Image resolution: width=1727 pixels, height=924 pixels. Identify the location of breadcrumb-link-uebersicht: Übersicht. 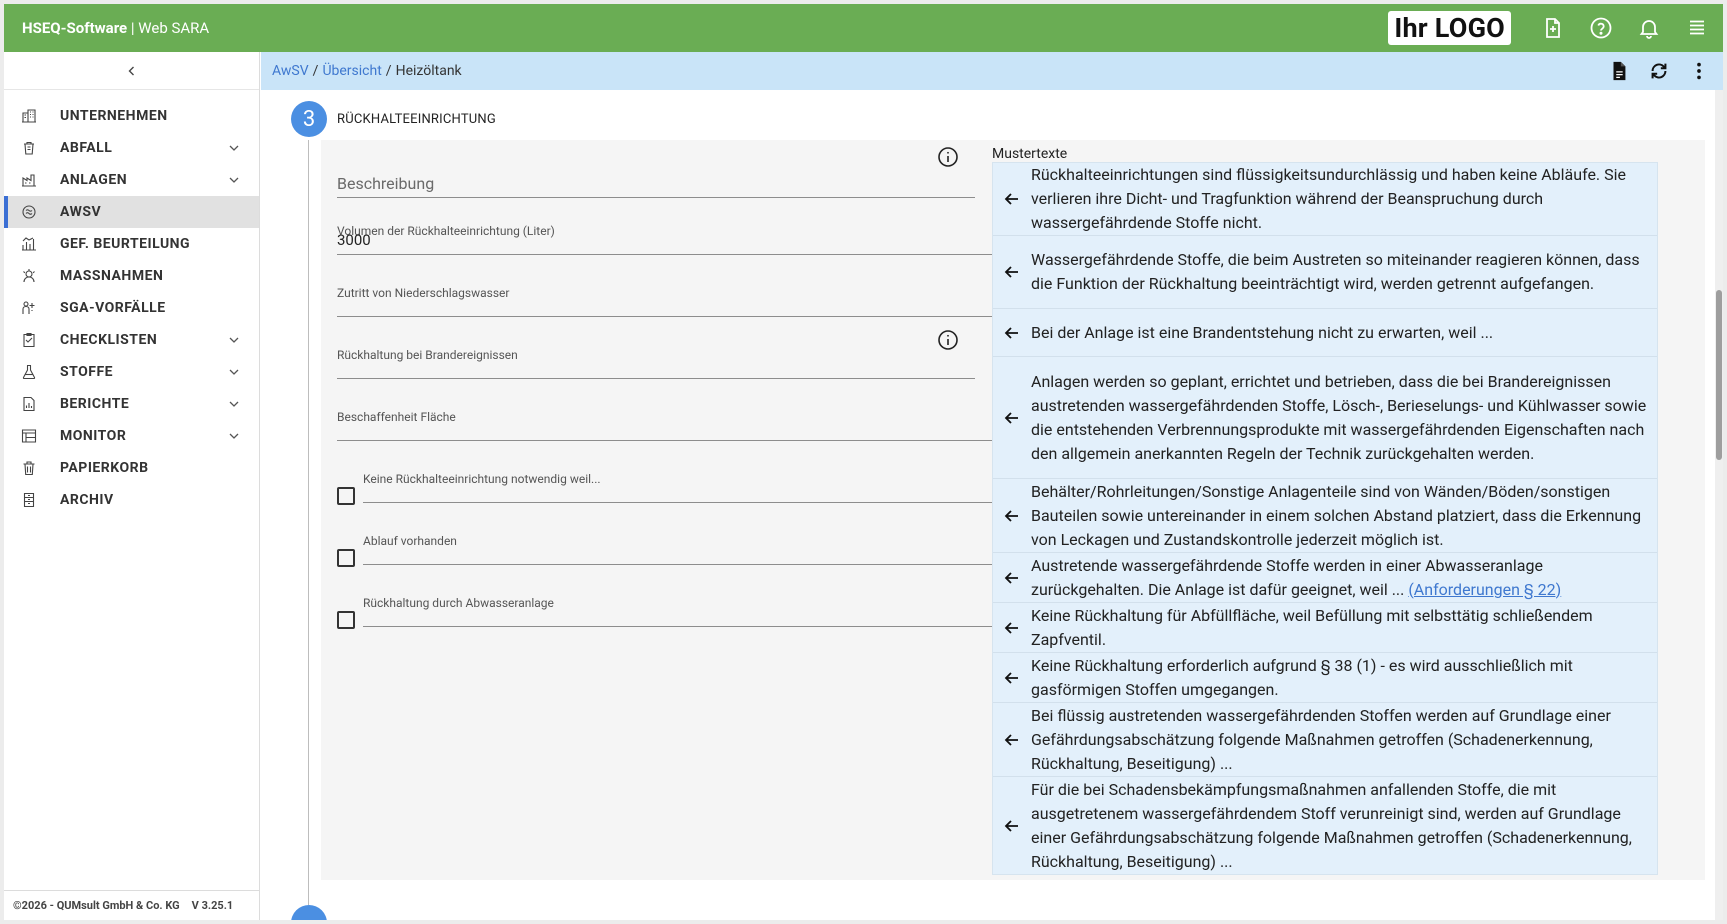
(351, 71).